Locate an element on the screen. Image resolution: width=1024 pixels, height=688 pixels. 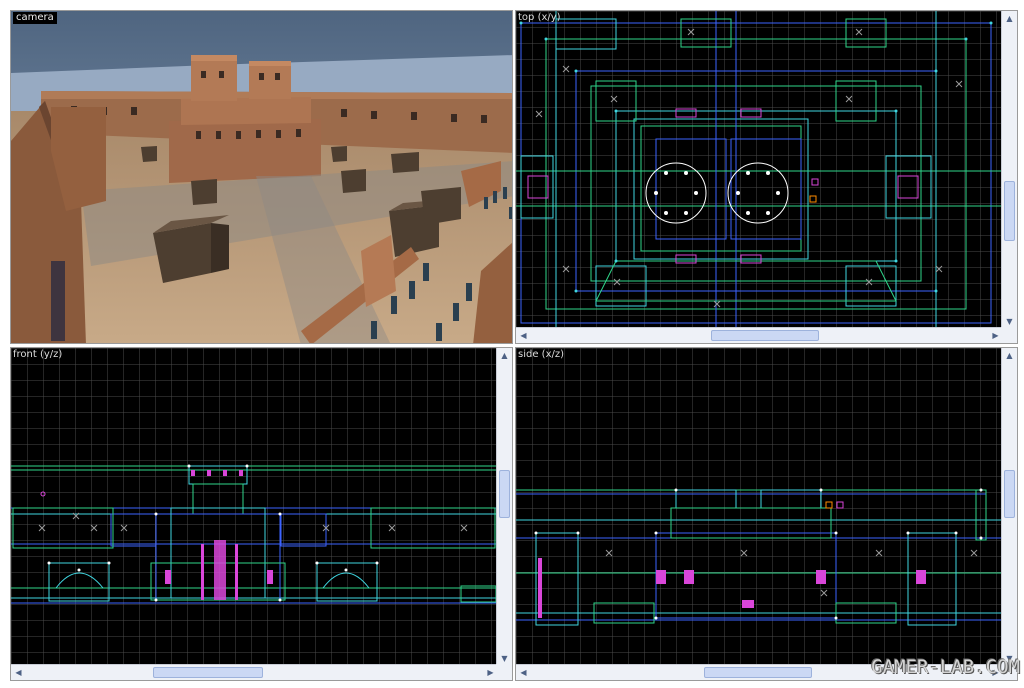
side-vertical-scrollbar: ▲ ▼ is located at coordinates (1009, 507).